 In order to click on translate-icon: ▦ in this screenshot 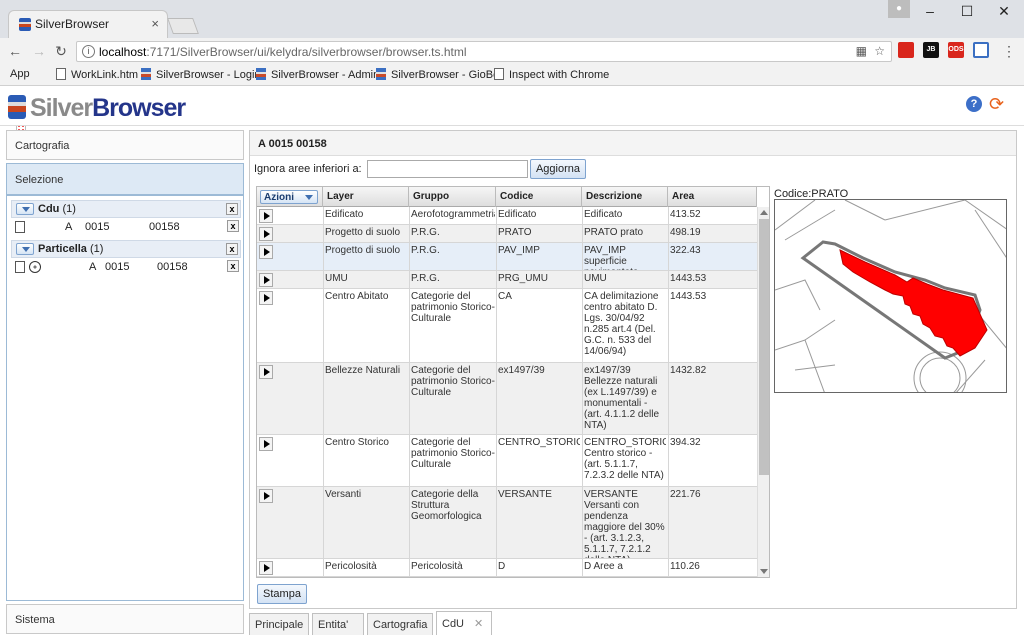, I will do `click(861, 51)`.